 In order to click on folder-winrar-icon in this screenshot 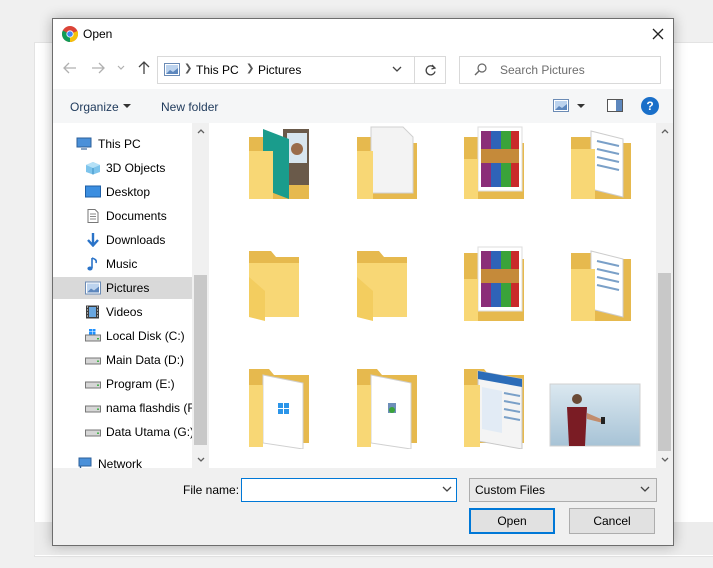, I will do `click(494, 283)`.